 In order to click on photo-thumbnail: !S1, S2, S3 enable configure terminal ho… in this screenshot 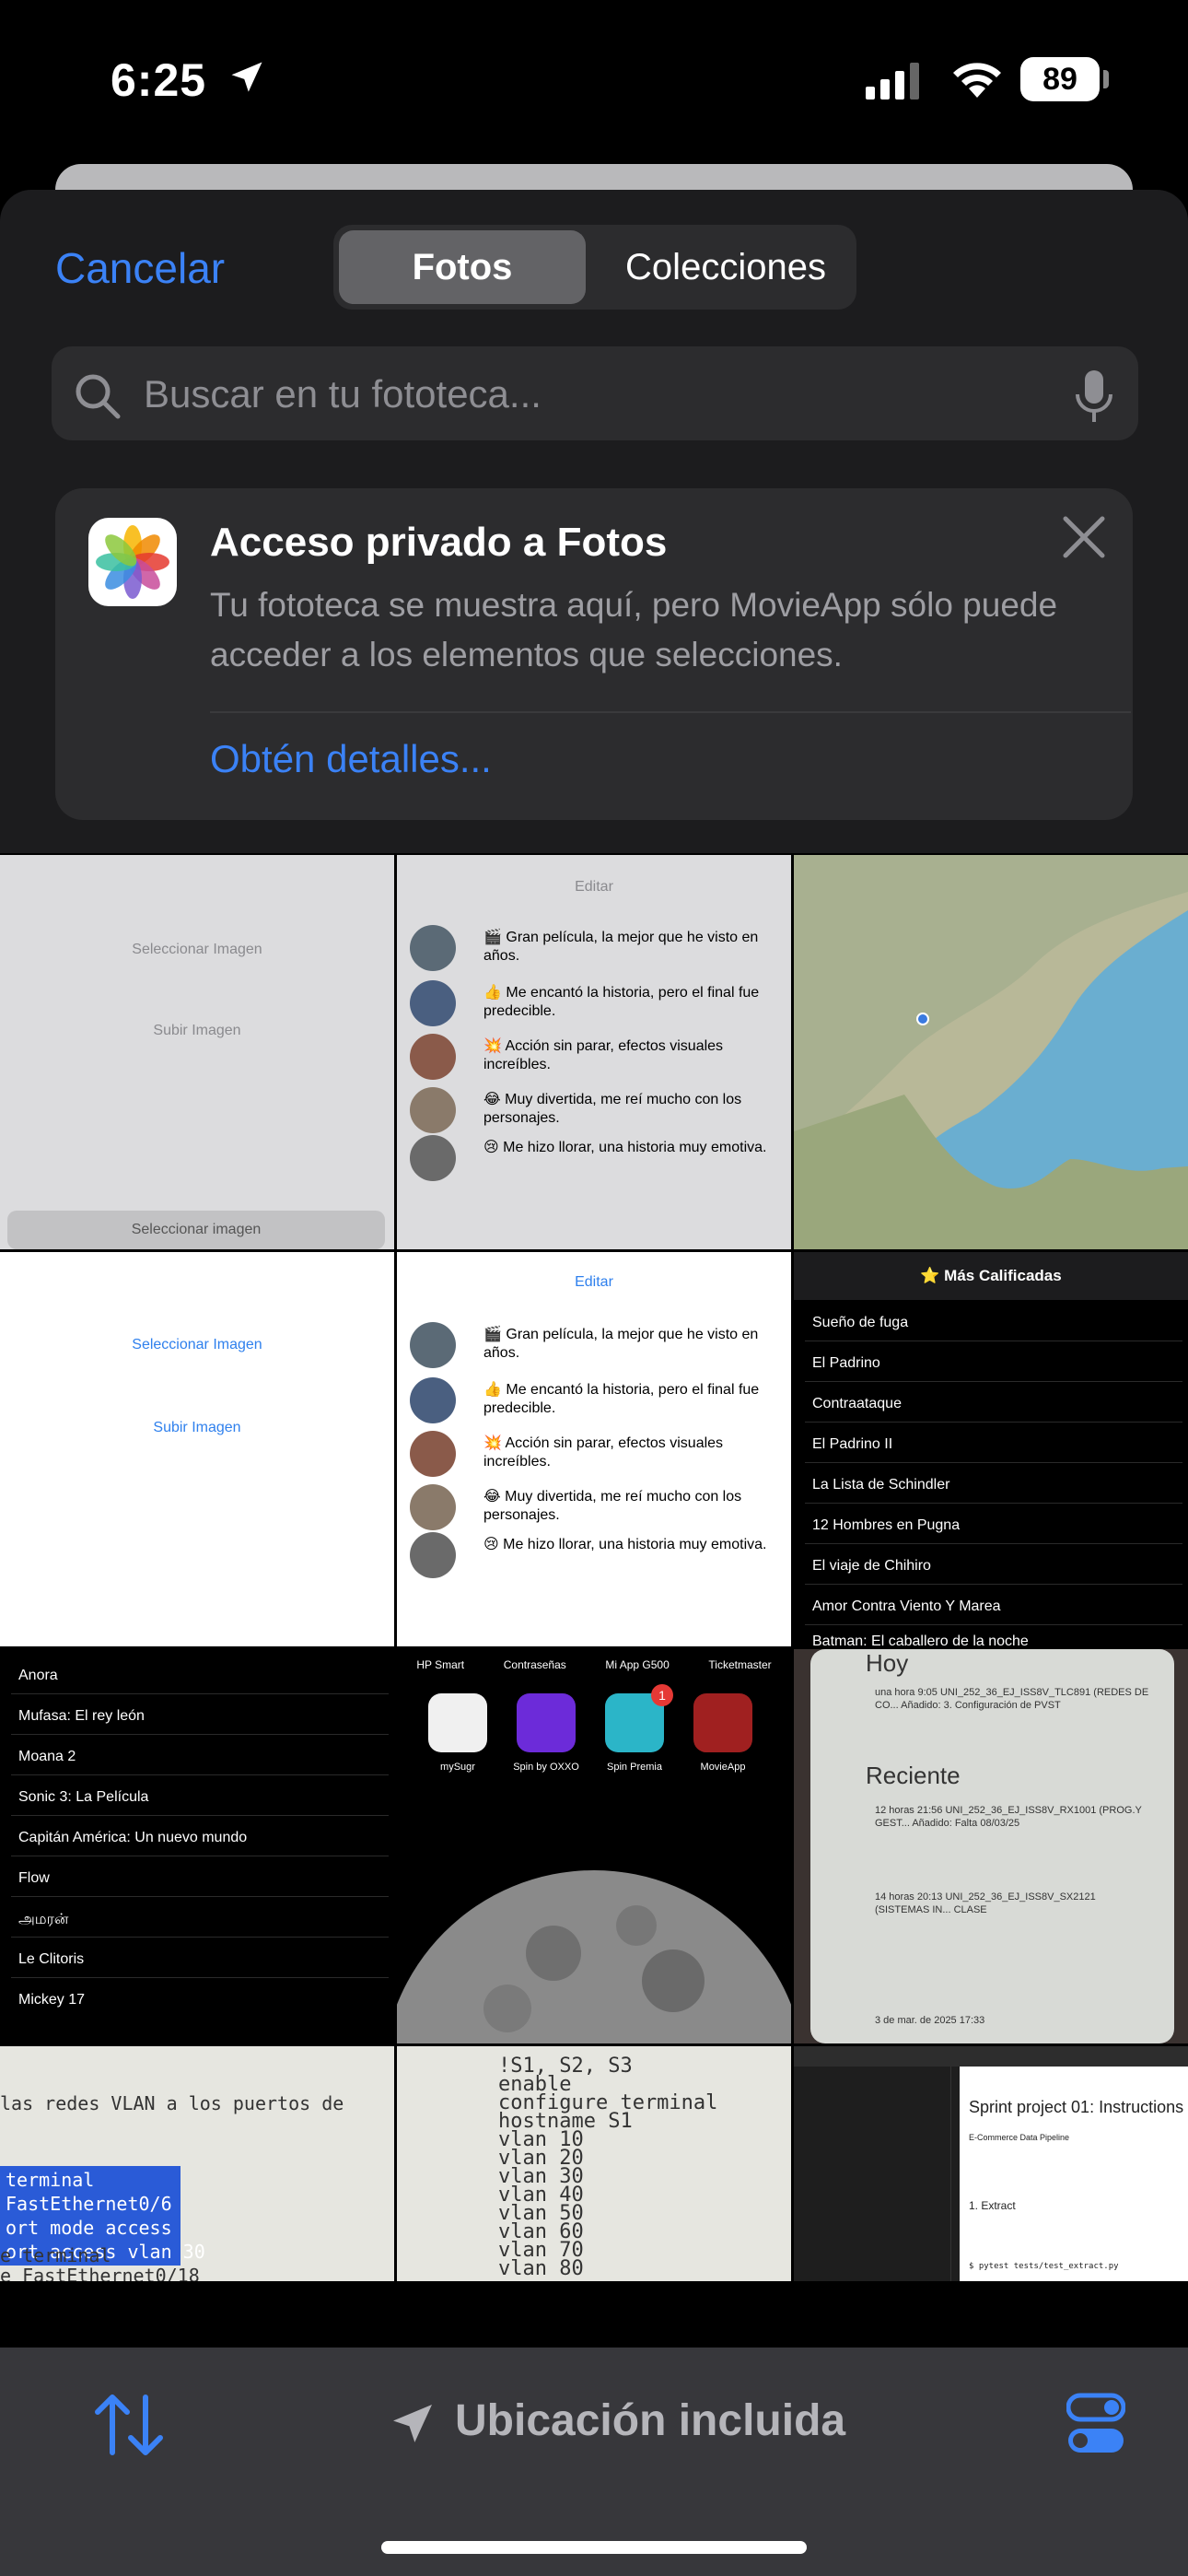, I will do `click(594, 2163)`.